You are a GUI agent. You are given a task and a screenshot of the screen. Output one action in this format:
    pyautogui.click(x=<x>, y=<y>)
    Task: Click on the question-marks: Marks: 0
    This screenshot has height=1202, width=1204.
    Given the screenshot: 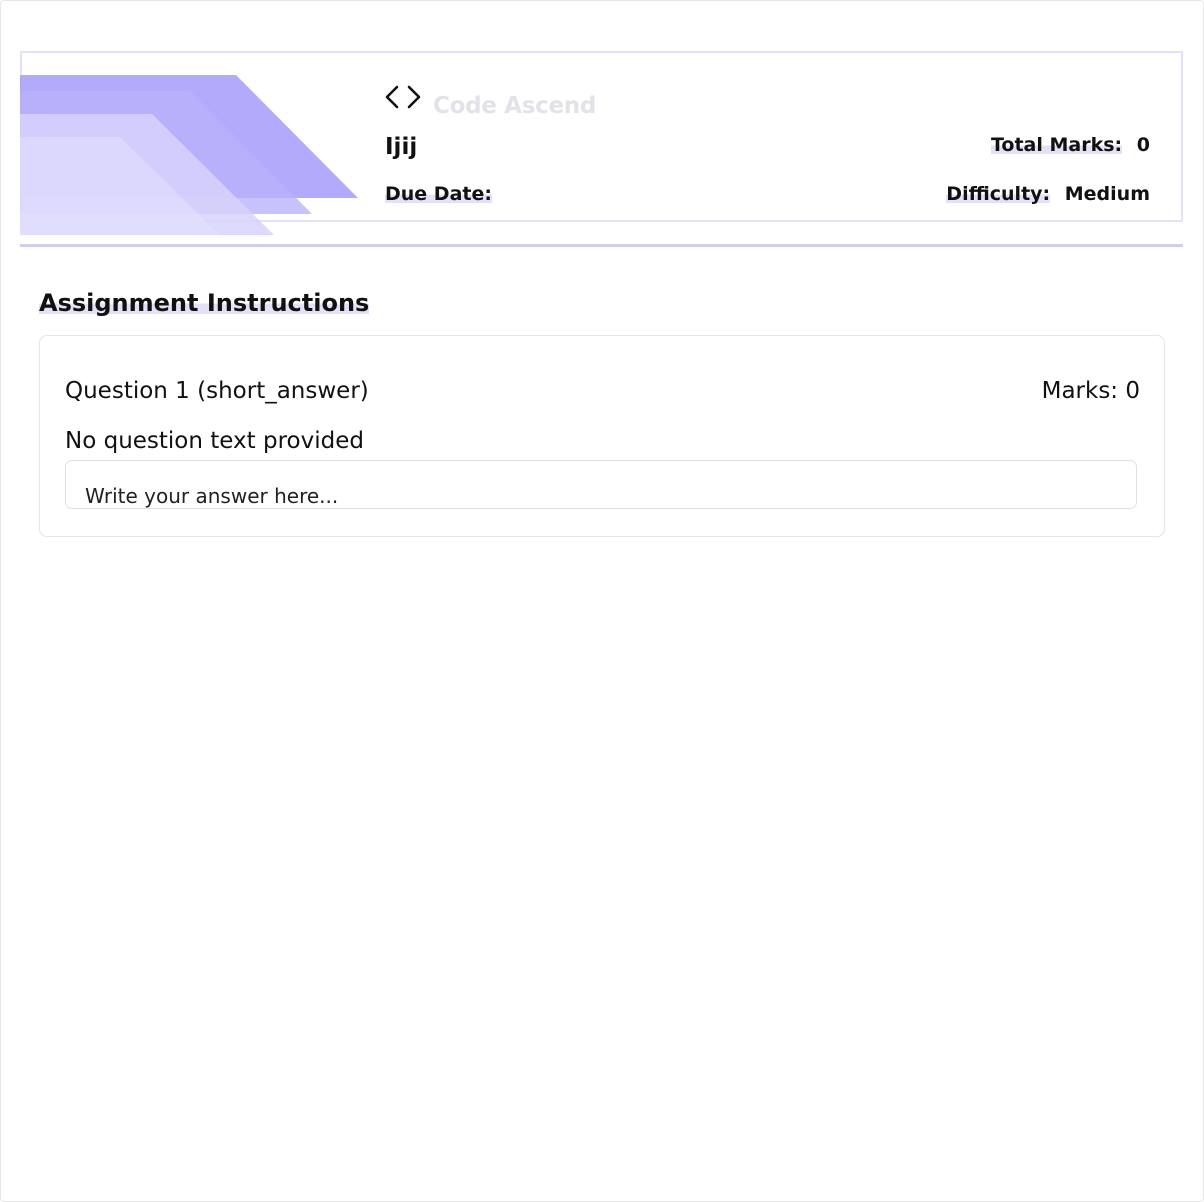 What is the action you would take?
    pyautogui.click(x=1090, y=391)
    